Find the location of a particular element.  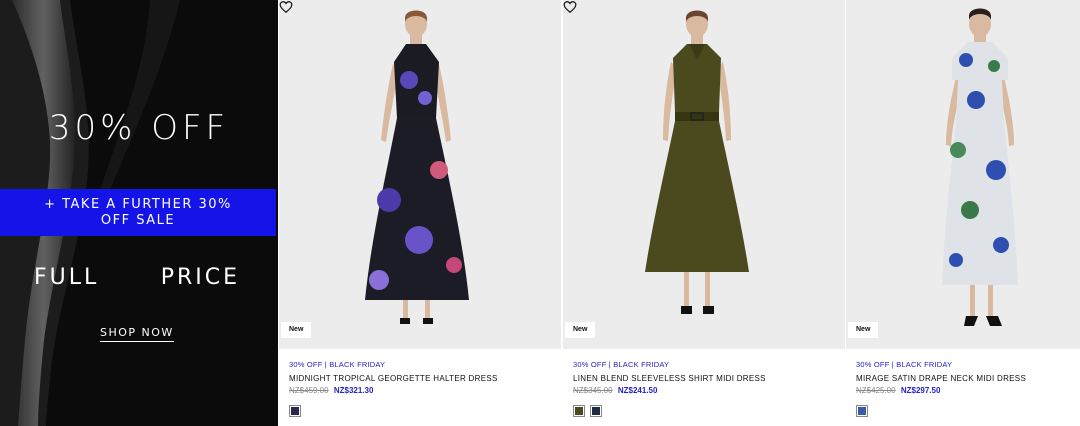

promo-full-price: FULL PRICE is located at coordinates (139, 277).